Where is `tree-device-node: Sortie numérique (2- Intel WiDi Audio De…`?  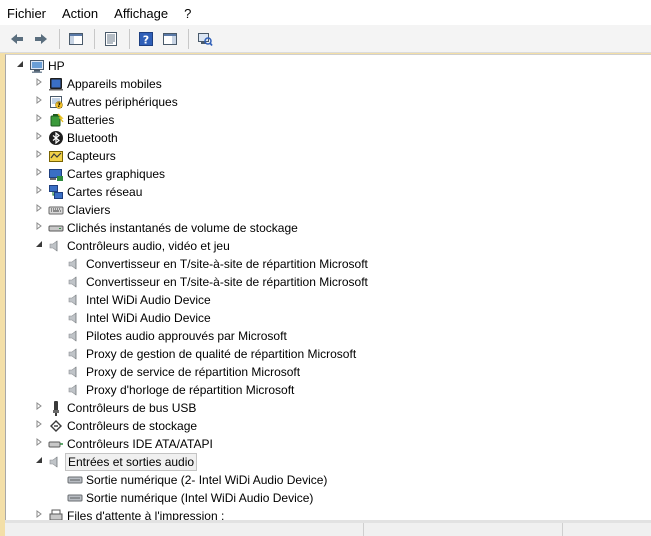 tree-device-node: Sortie numérique (2- Intel WiDi Audio De… is located at coordinates (328, 480).